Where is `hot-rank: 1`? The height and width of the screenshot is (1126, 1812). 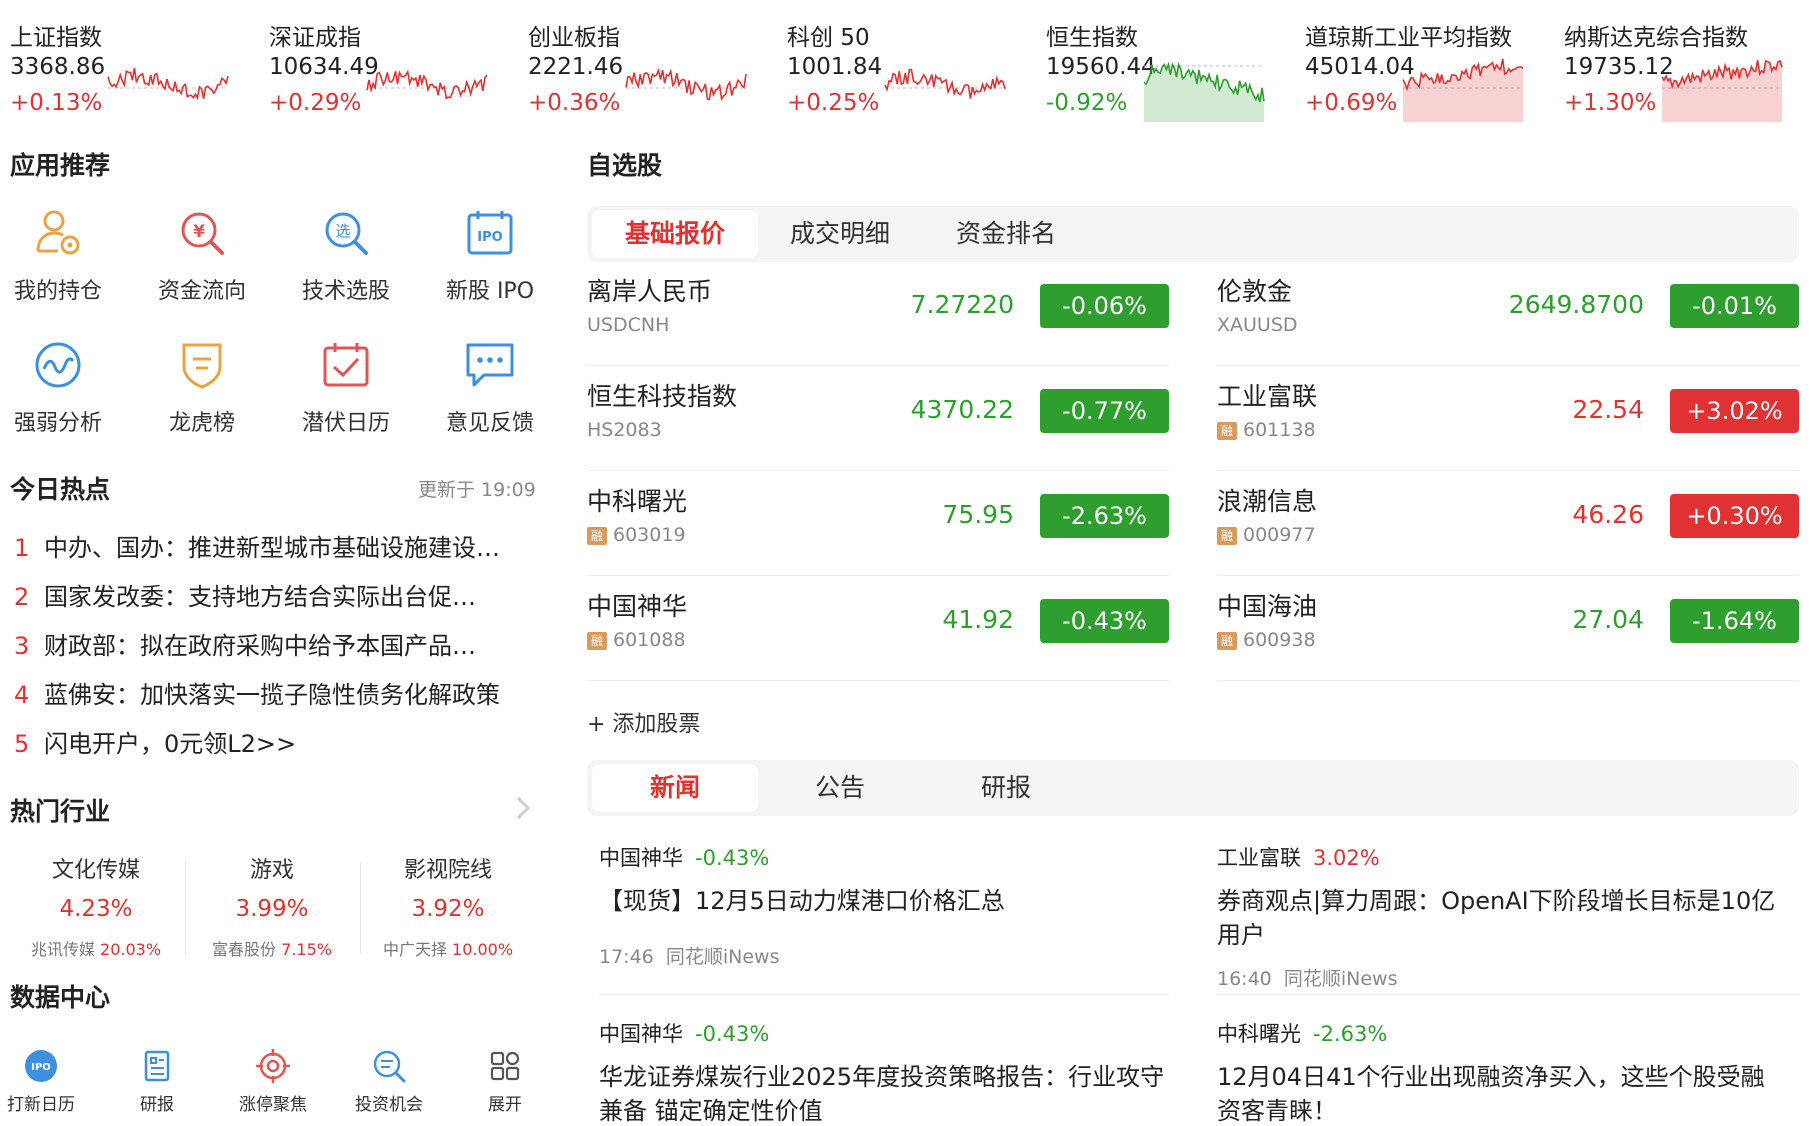 hot-rank: 1 is located at coordinates (22, 548).